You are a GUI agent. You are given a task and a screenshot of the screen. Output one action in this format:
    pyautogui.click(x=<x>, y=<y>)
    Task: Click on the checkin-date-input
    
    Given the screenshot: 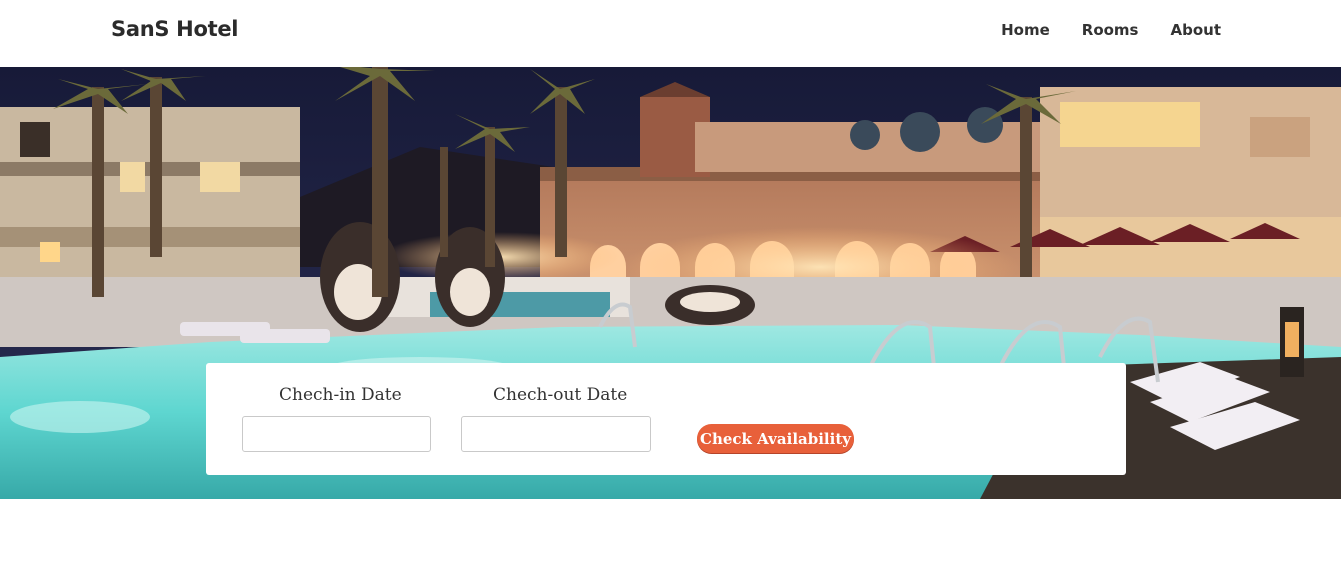 What is the action you would take?
    pyautogui.click(x=336, y=434)
    